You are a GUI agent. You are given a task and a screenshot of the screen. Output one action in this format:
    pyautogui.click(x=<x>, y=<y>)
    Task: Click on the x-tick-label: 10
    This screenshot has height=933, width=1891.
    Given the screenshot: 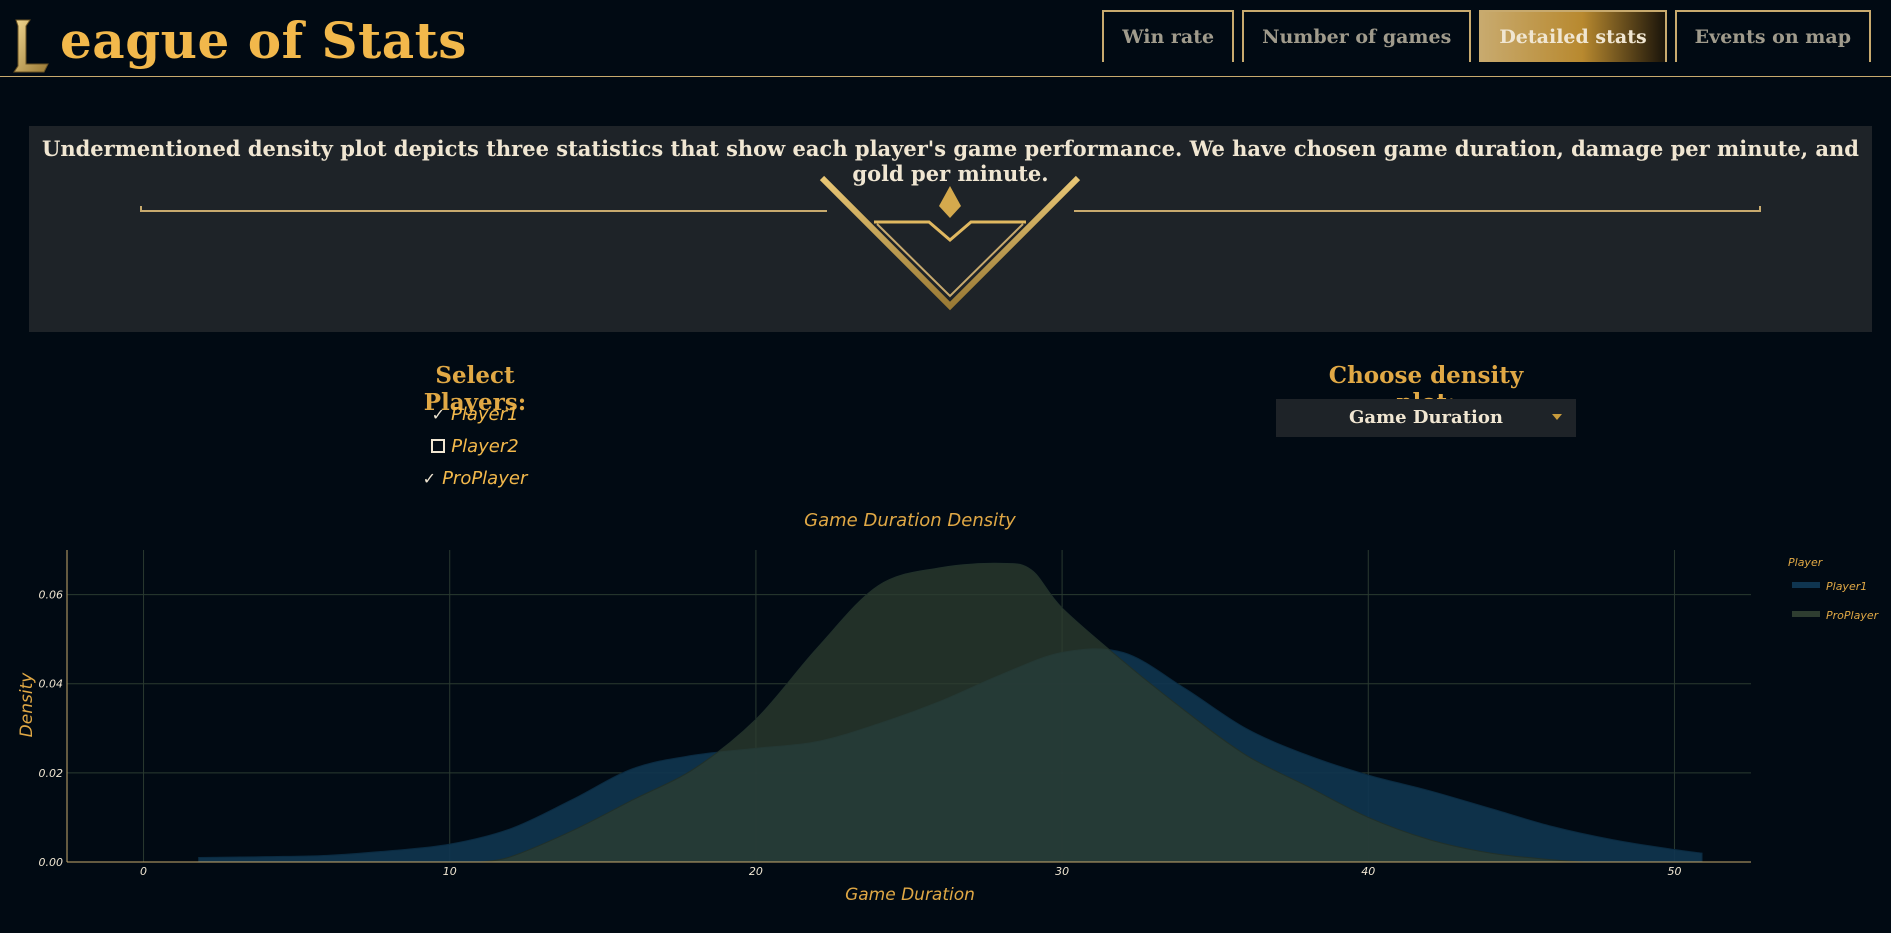 What is the action you would take?
    pyautogui.click(x=450, y=871)
    